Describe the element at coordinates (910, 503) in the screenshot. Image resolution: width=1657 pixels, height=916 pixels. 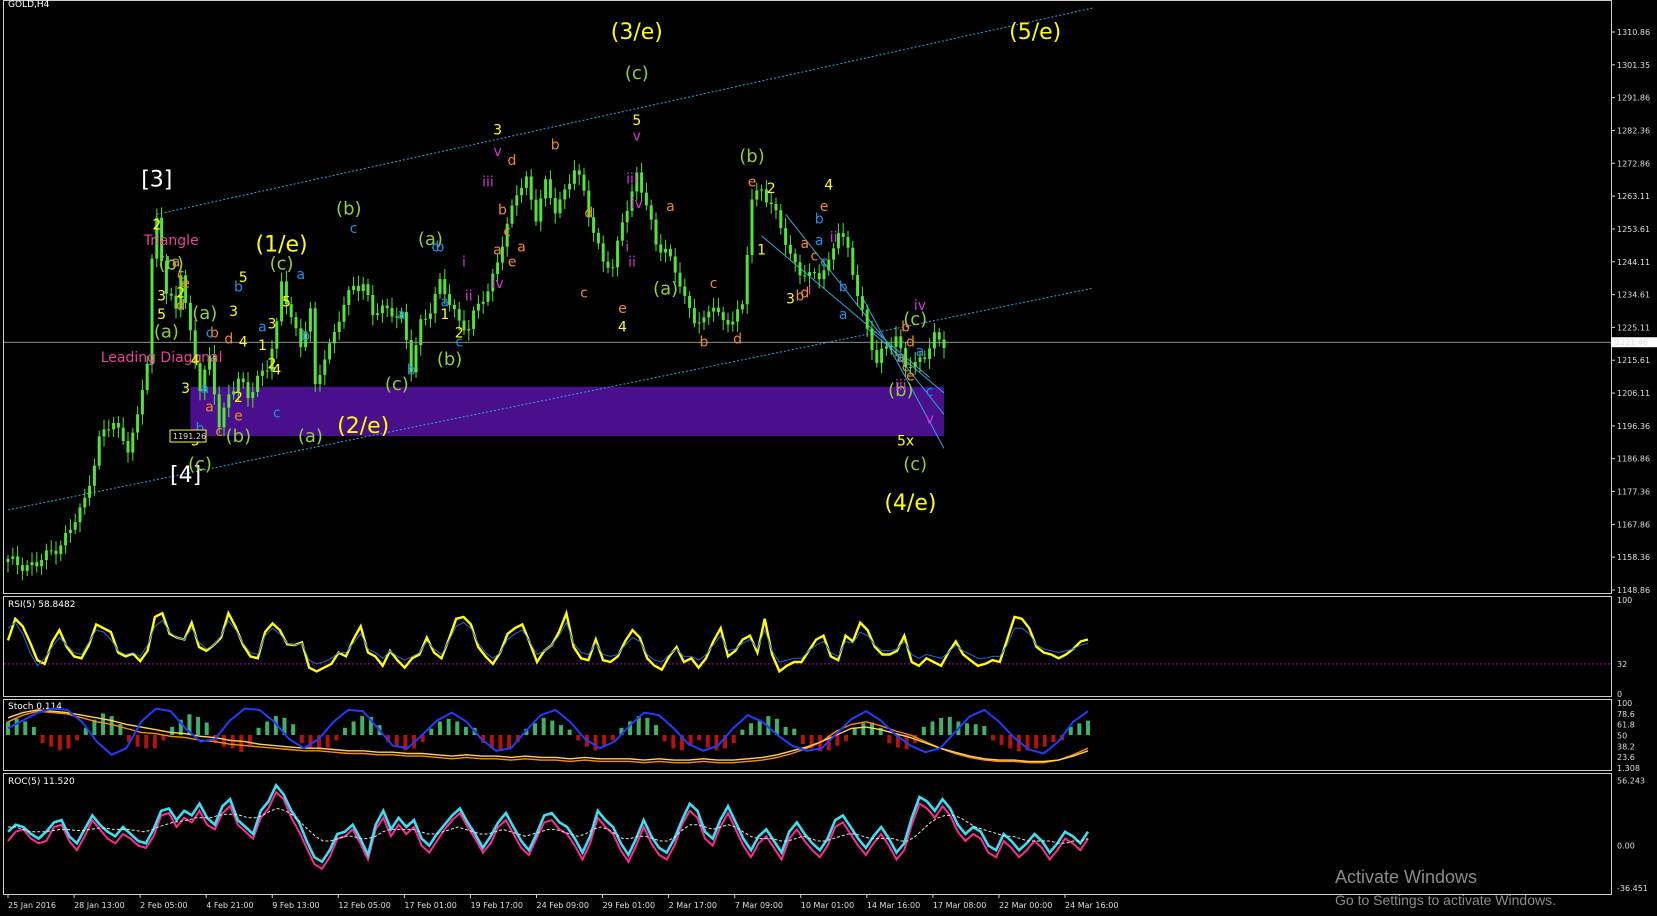
I see `wave-label: (4/e)` at that location.